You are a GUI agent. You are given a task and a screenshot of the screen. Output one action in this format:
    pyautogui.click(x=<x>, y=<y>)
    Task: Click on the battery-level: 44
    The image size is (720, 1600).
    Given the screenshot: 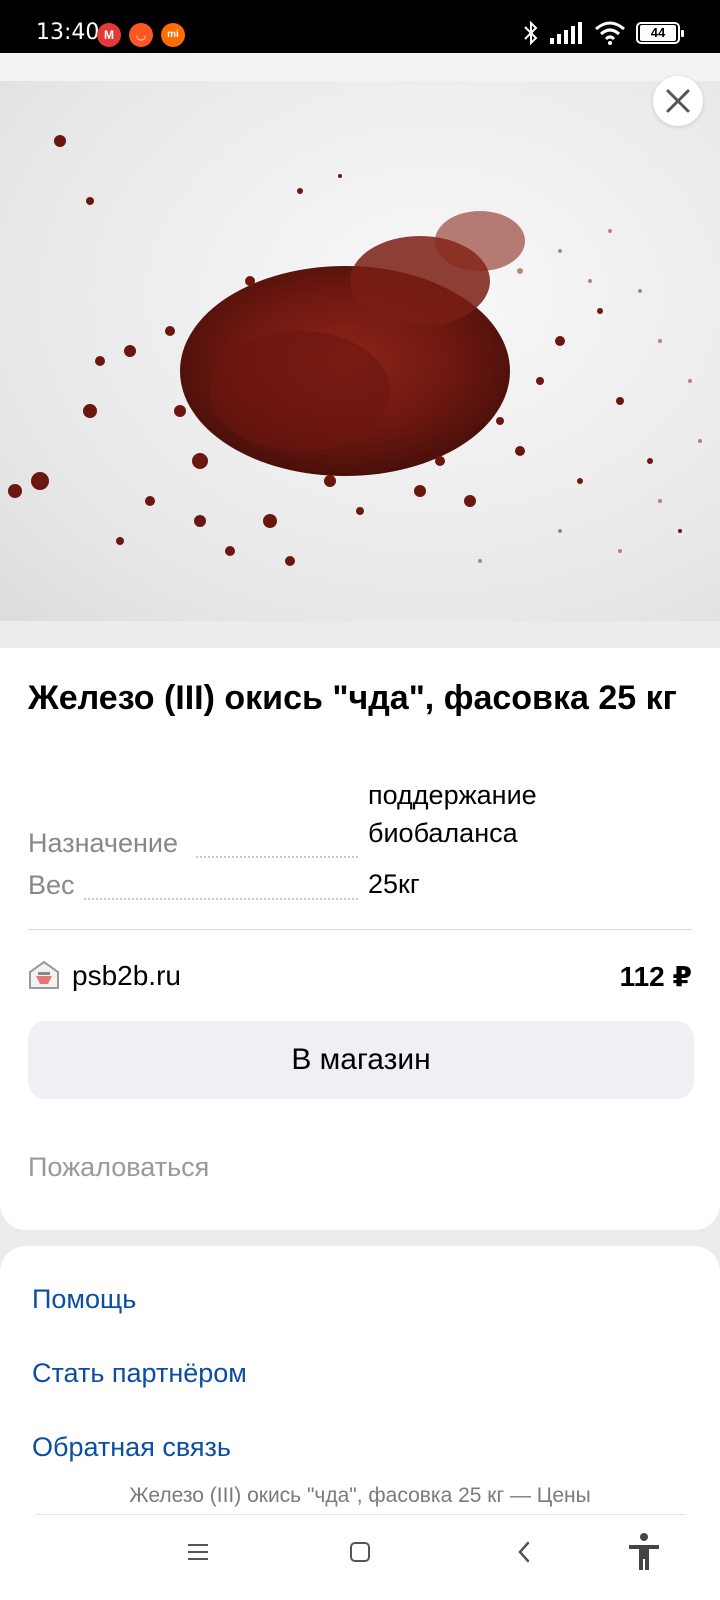 What is the action you would take?
    pyautogui.click(x=658, y=33)
    